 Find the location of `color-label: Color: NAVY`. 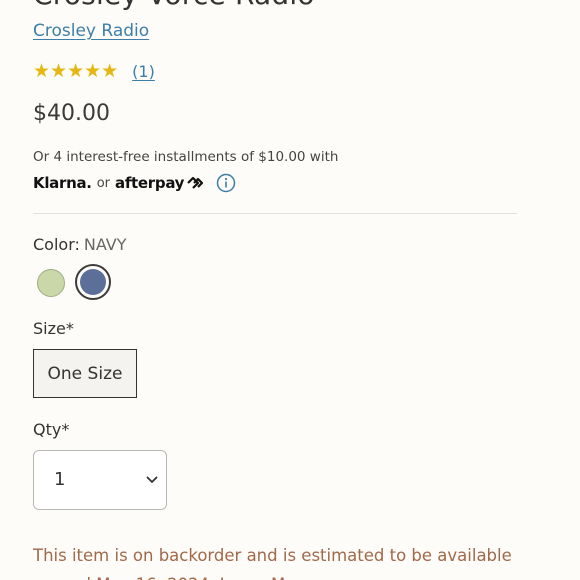

color-label: Color: NAVY is located at coordinates (80, 244).